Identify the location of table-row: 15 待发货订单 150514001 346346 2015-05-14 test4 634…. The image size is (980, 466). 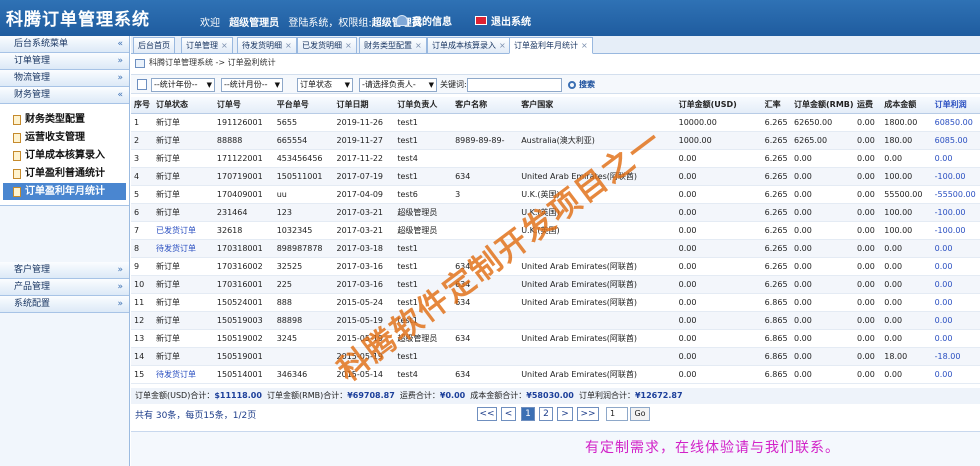
(555, 374).